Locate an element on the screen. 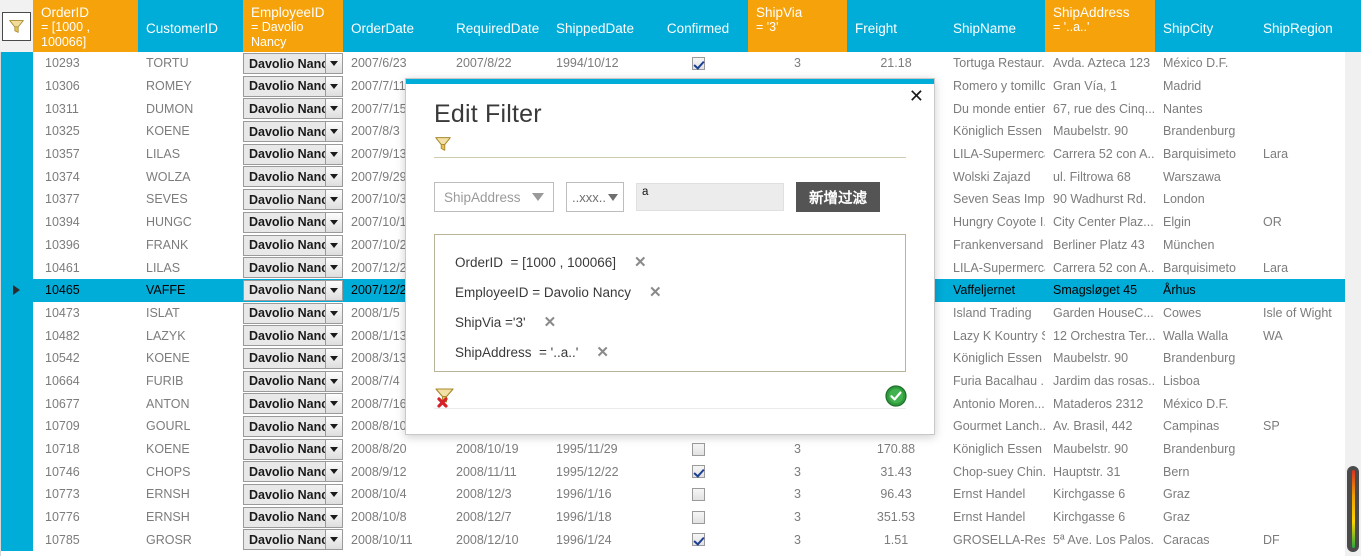 This screenshot has height=556, width=1361. cell-customer-id: VAFFE is located at coordinates (190, 290).